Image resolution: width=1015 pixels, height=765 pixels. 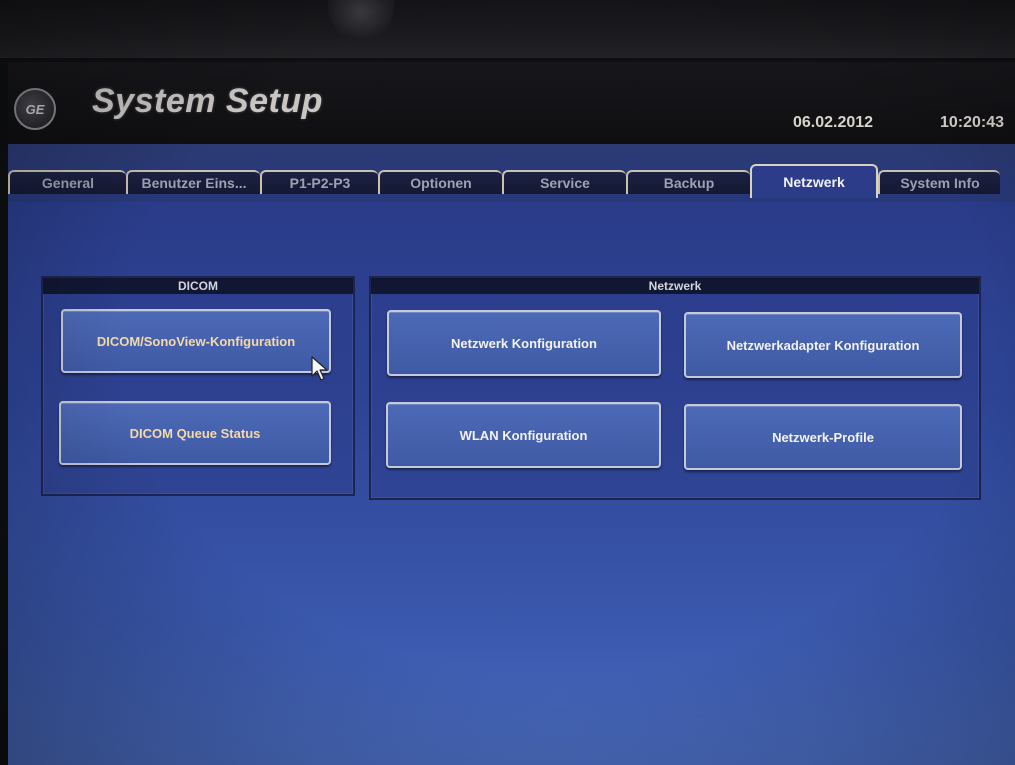 I want to click on tab-backup: Backup, so click(x=688, y=182).